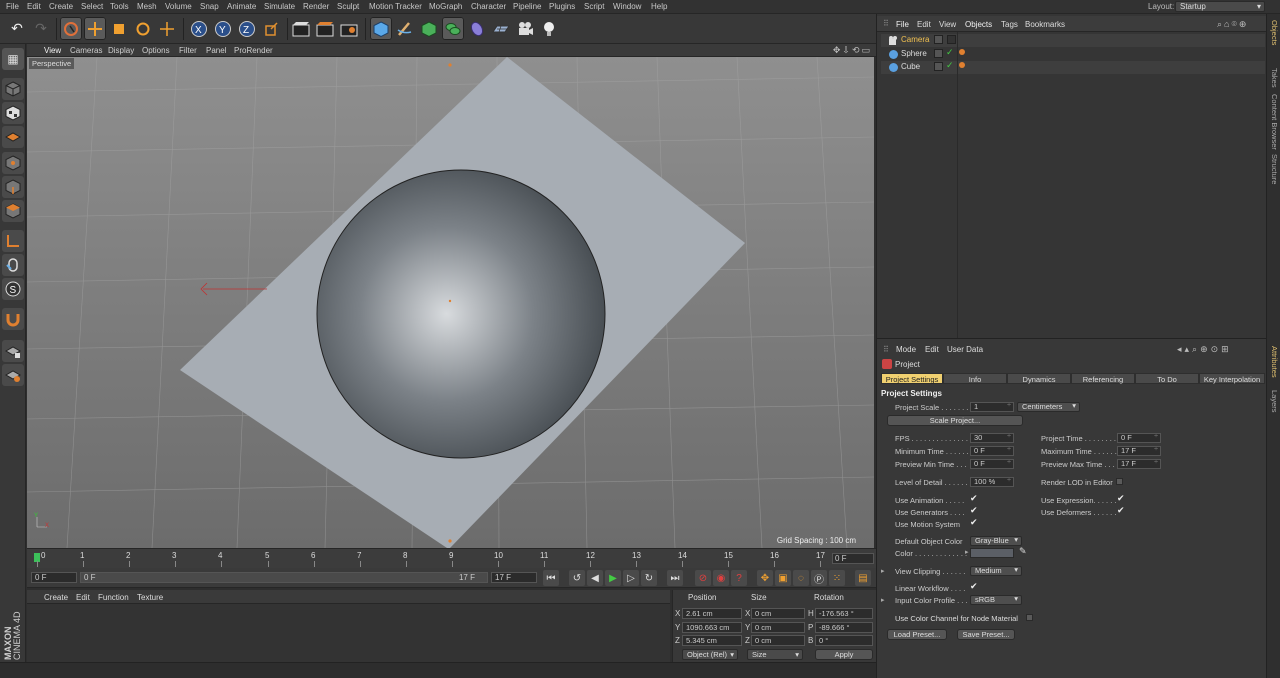  Describe the element at coordinates (595, 578) in the screenshot. I see `previous-frame-icon: ◀` at that location.